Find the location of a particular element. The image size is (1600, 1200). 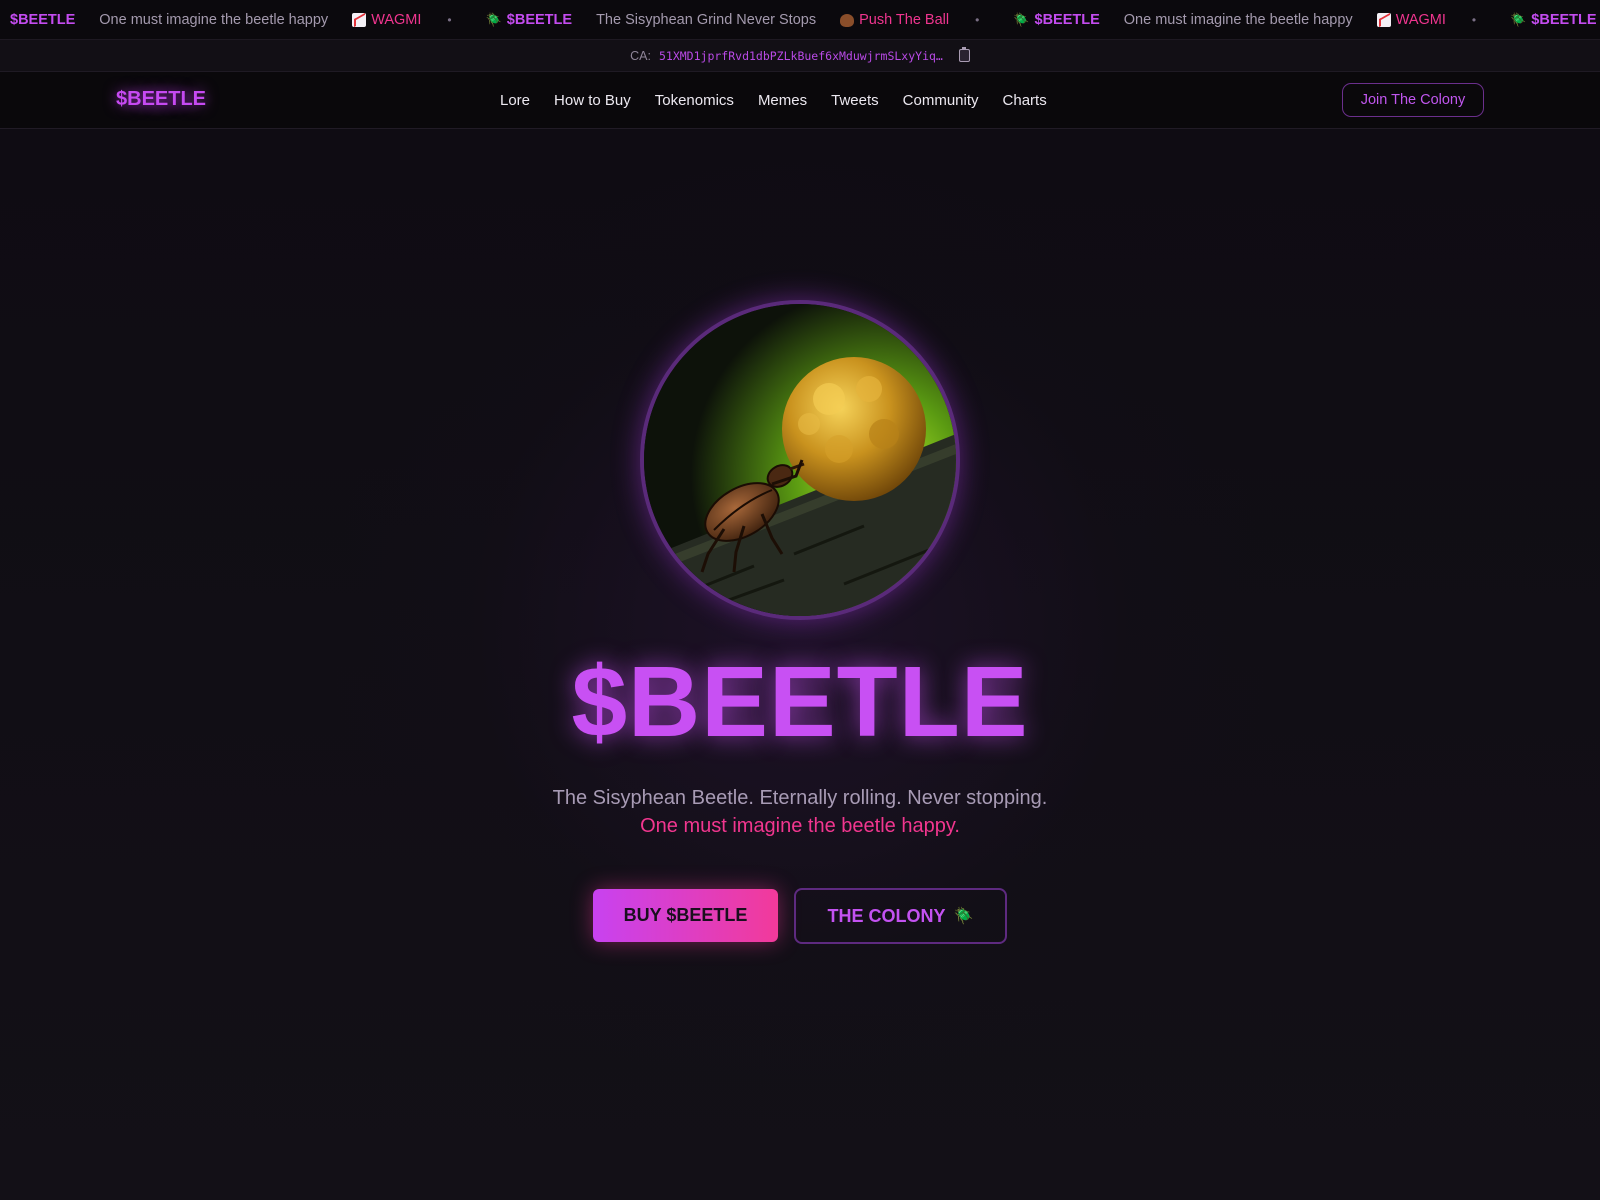

beetle-illustration is located at coordinates (800, 460).